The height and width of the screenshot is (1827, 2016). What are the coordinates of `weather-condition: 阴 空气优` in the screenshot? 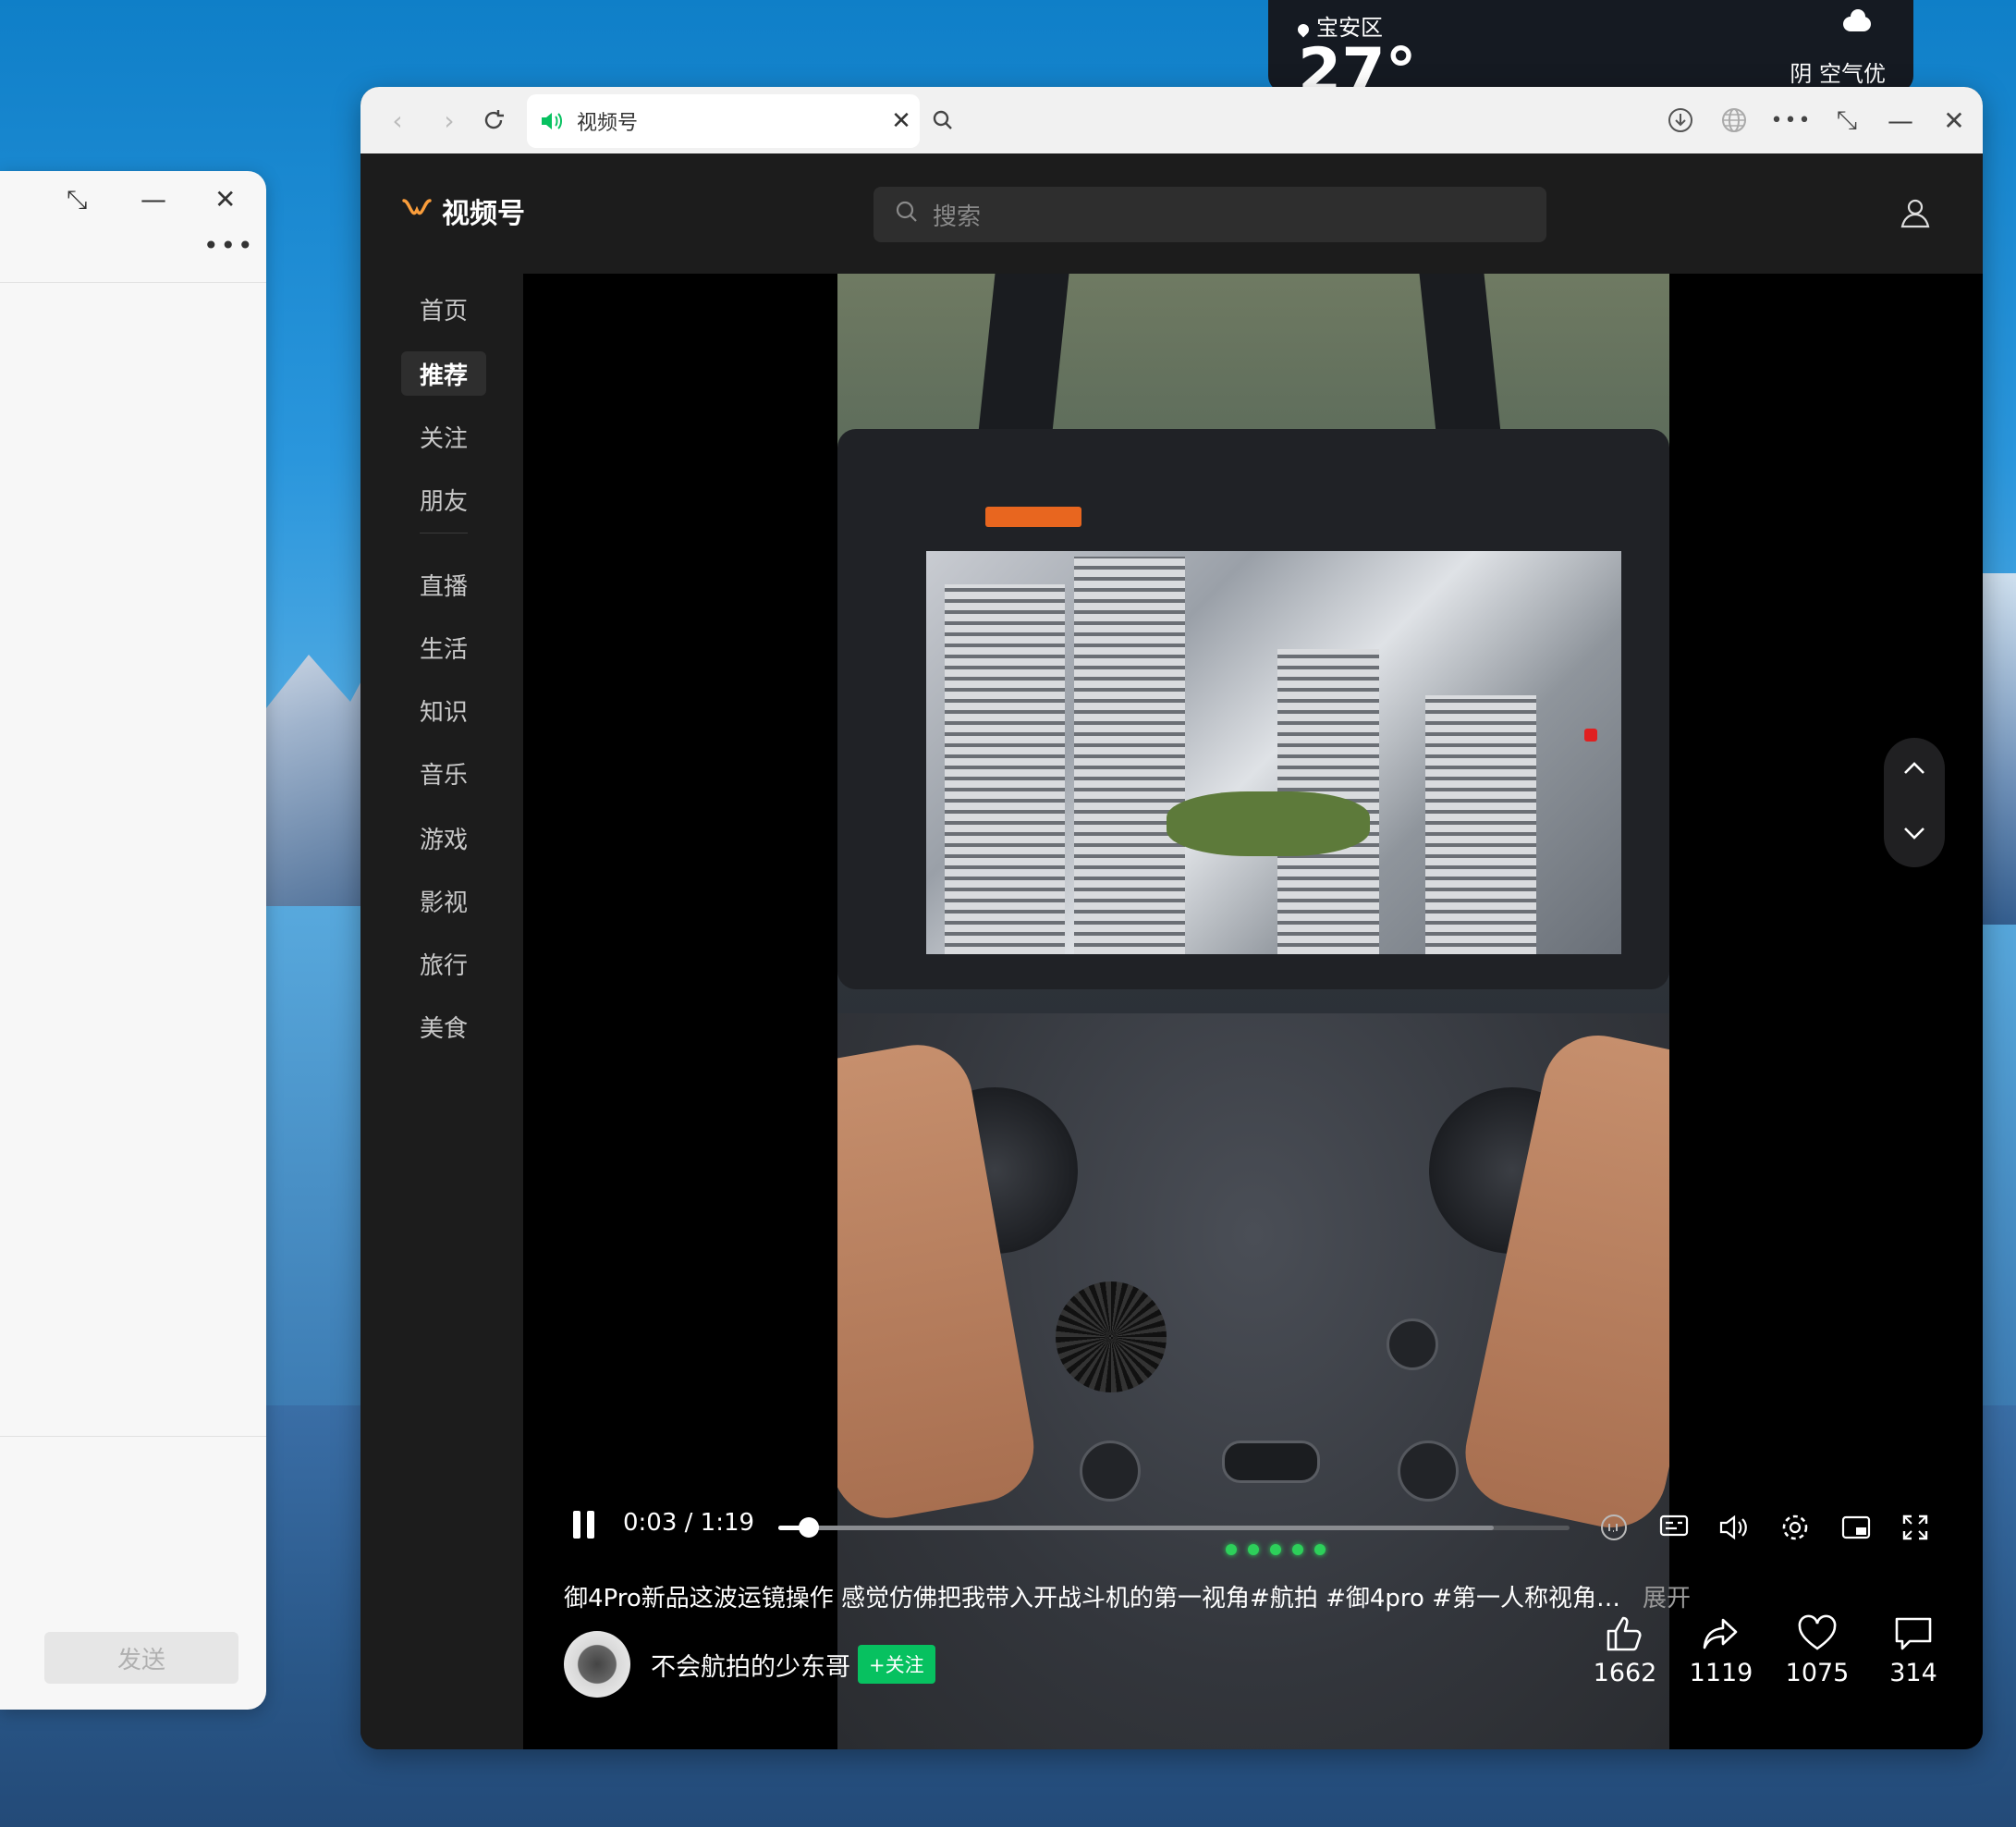 It's located at (1838, 74).